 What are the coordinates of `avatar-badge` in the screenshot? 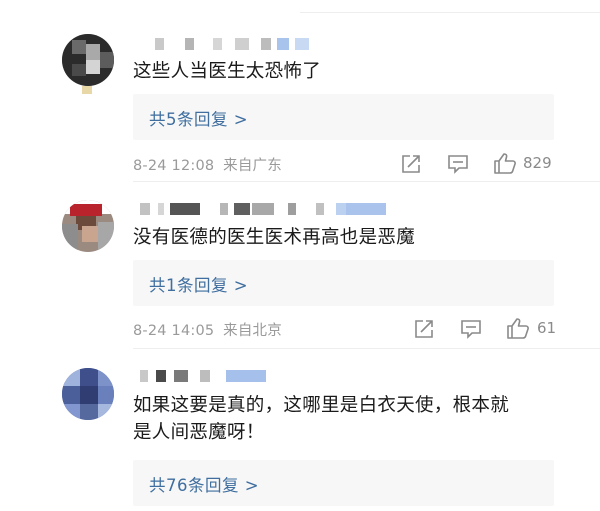 It's located at (87, 90).